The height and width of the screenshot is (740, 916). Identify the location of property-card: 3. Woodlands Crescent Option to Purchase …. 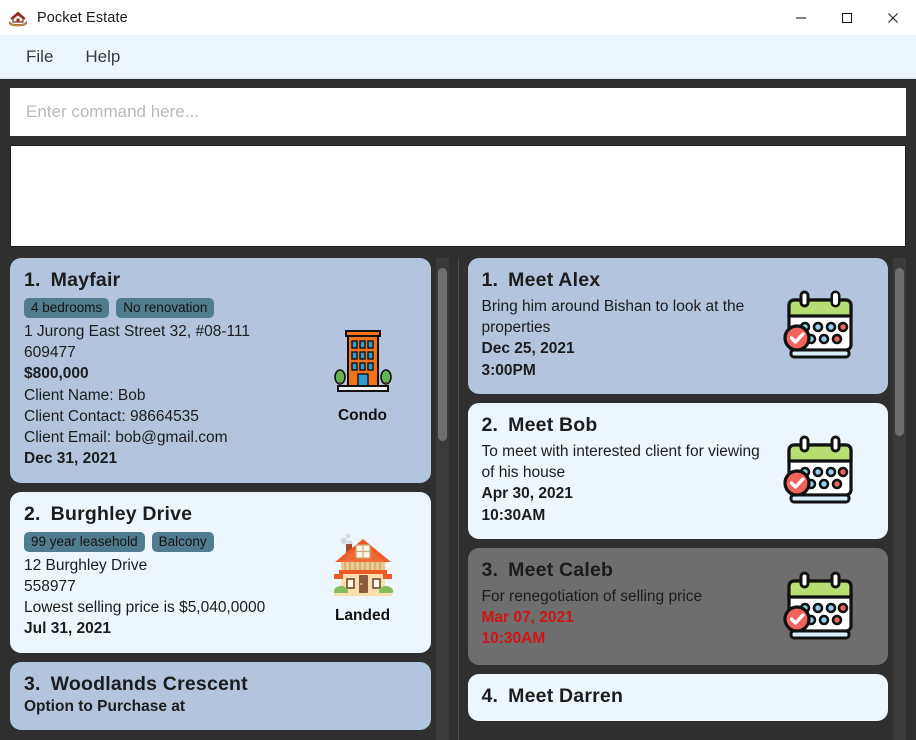
(220, 695).